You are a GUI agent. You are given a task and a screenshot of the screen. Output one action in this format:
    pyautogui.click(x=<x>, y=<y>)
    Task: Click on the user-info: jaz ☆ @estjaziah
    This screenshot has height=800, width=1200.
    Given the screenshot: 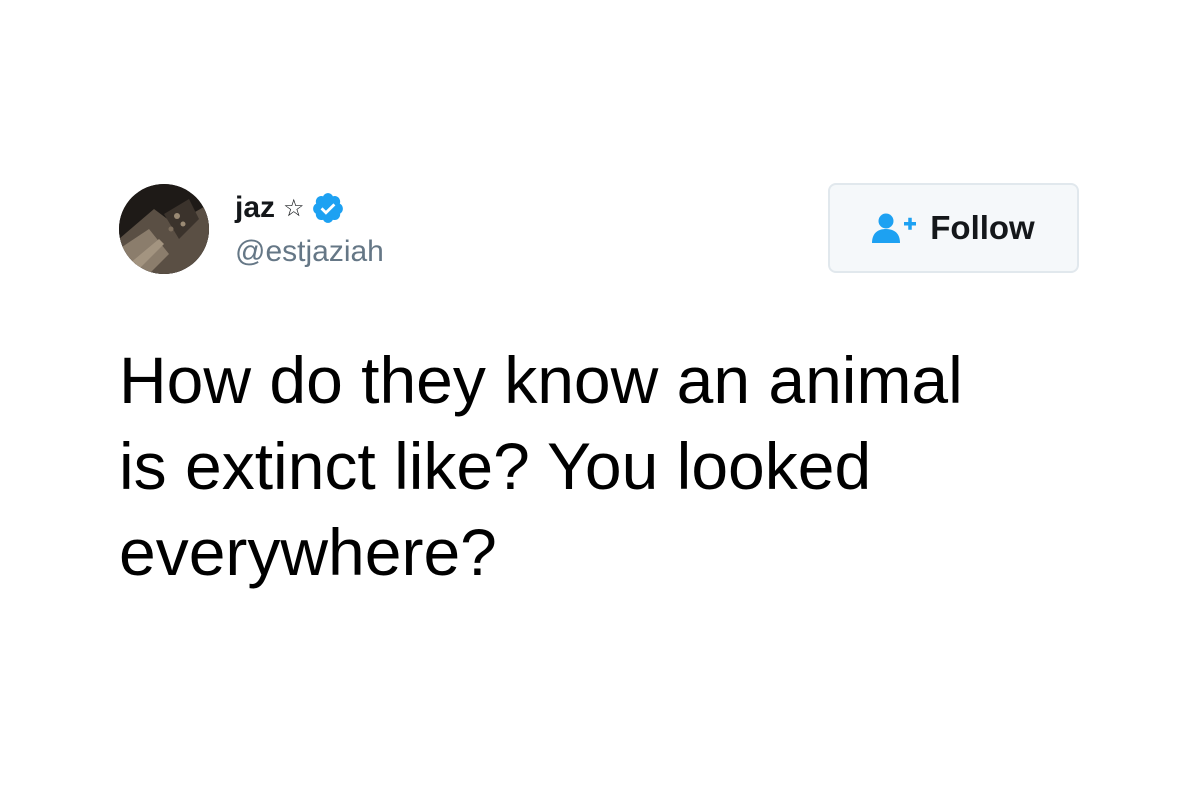 What is the action you would take?
    pyautogui.click(x=309, y=230)
    